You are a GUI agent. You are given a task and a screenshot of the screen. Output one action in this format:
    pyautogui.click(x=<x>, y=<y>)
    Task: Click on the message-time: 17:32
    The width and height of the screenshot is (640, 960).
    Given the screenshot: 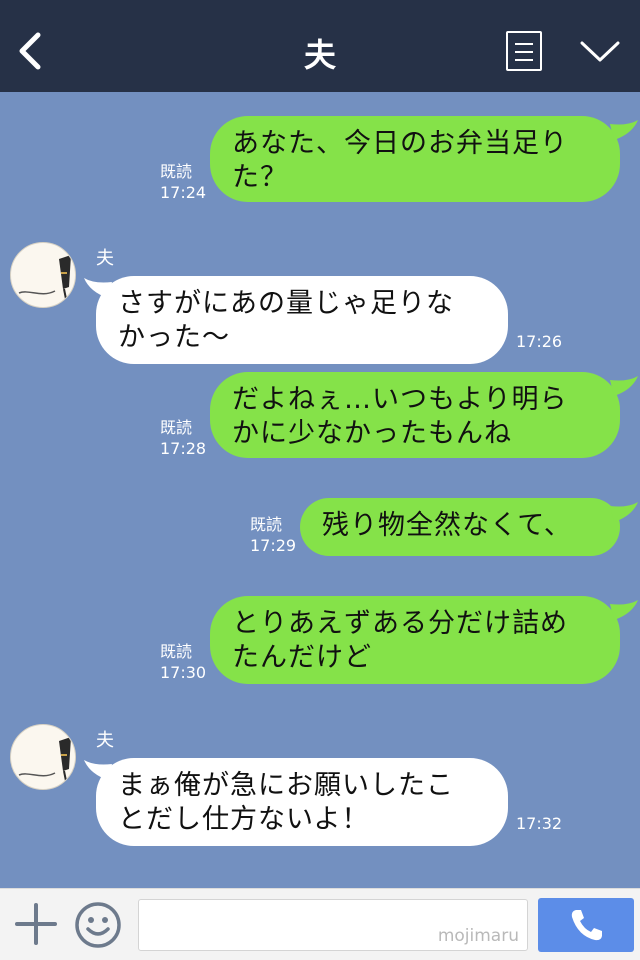 What is the action you would take?
    pyautogui.click(x=539, y=823)
    